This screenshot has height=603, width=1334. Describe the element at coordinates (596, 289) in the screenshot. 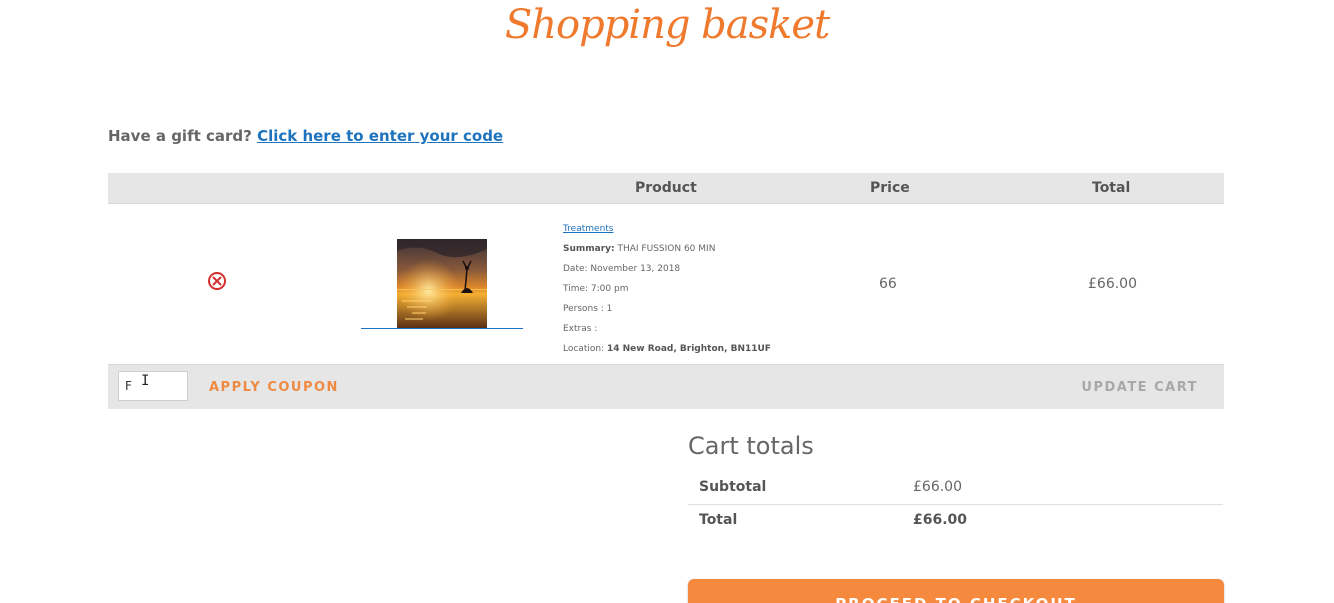

I see `product-time: Time: 7:00 pm` at that location.